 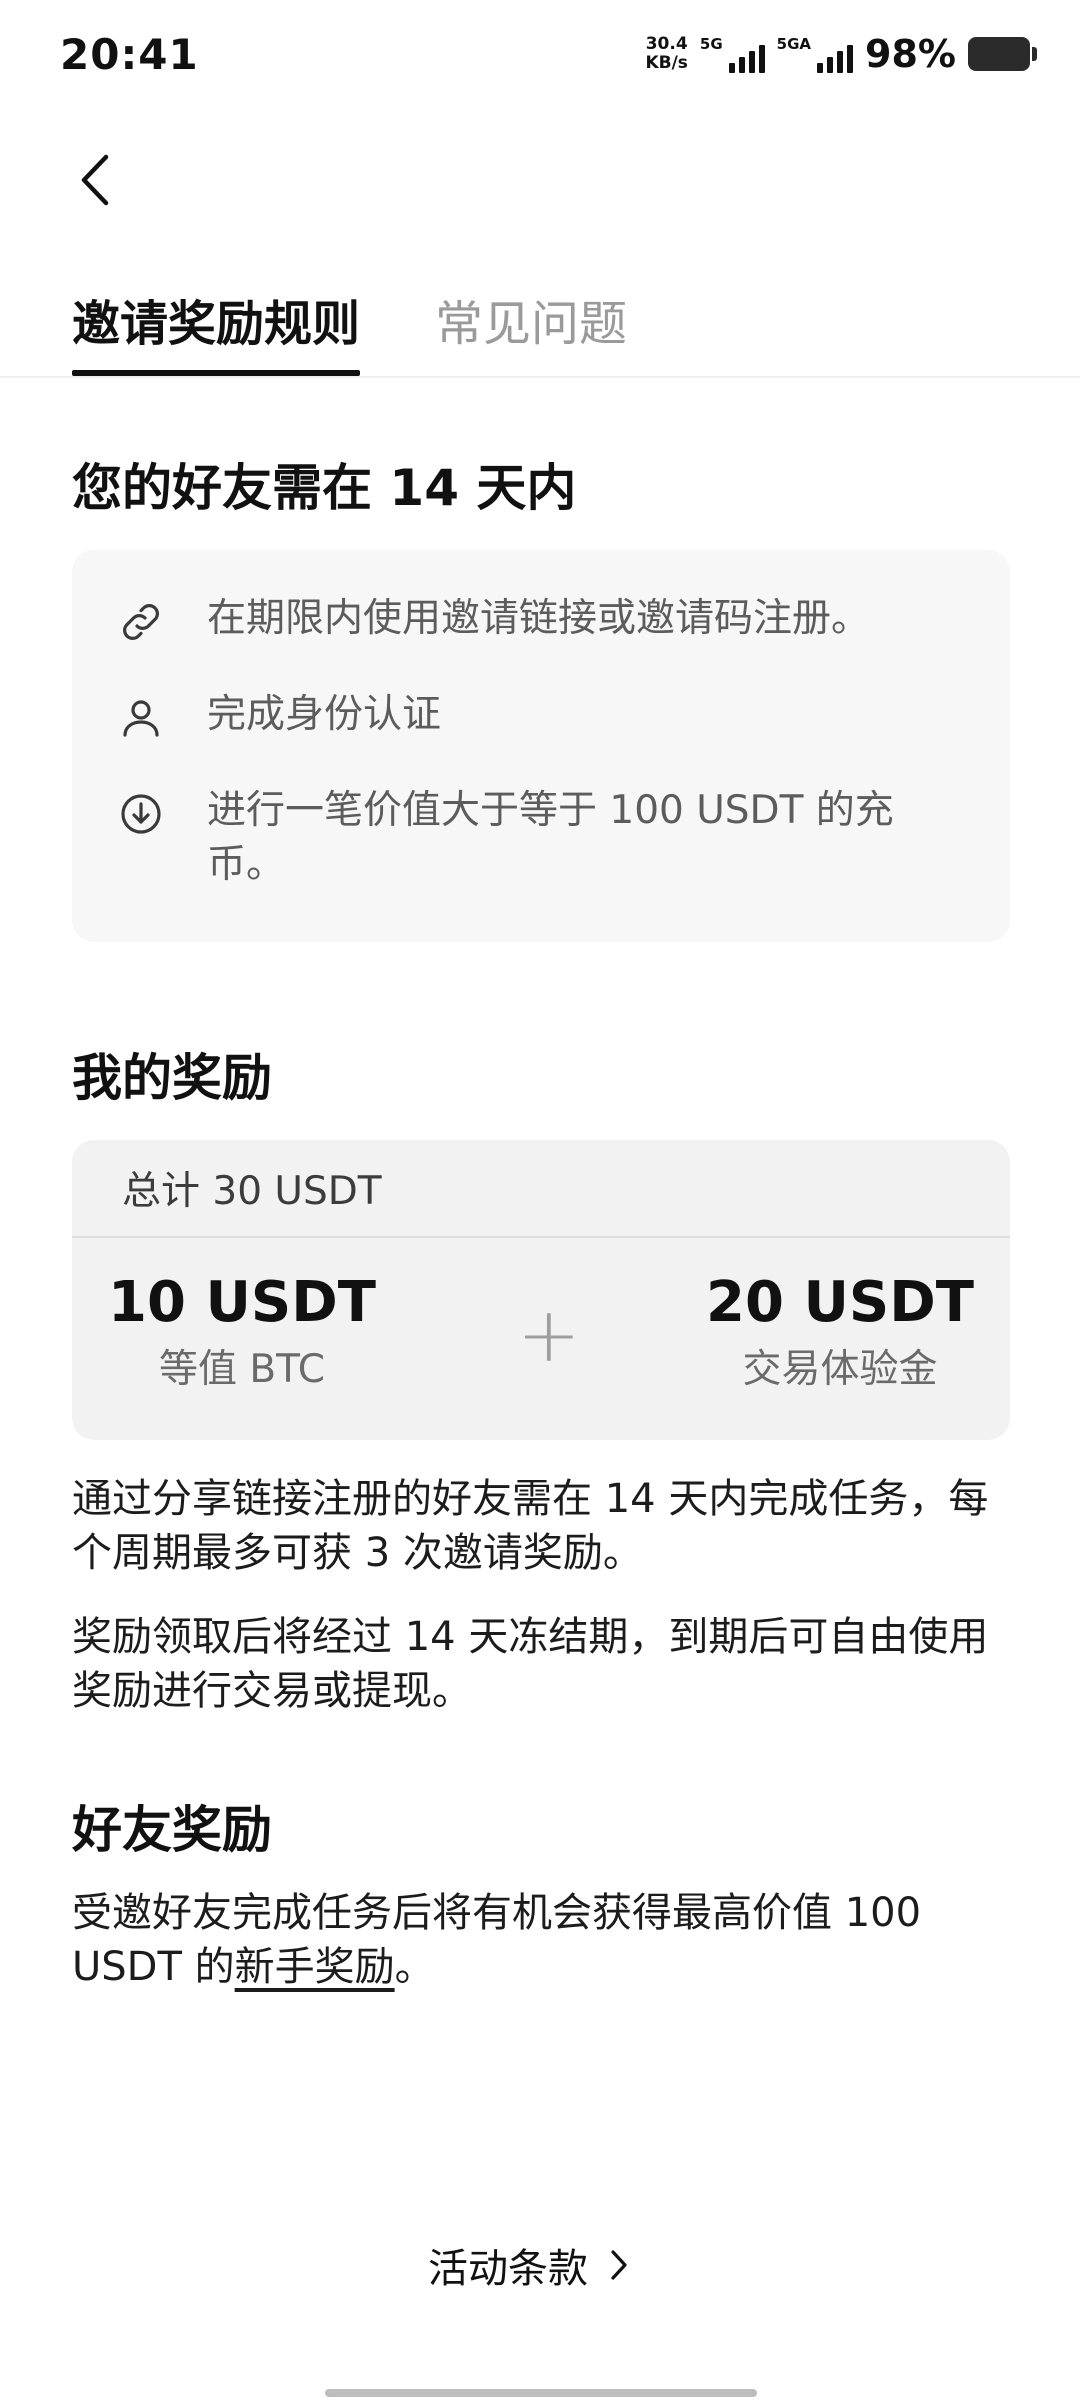 What do you see at coordinates (541, 2393) in the screenshot?
I see `home-indicator` at bounding box center [541, 2393].